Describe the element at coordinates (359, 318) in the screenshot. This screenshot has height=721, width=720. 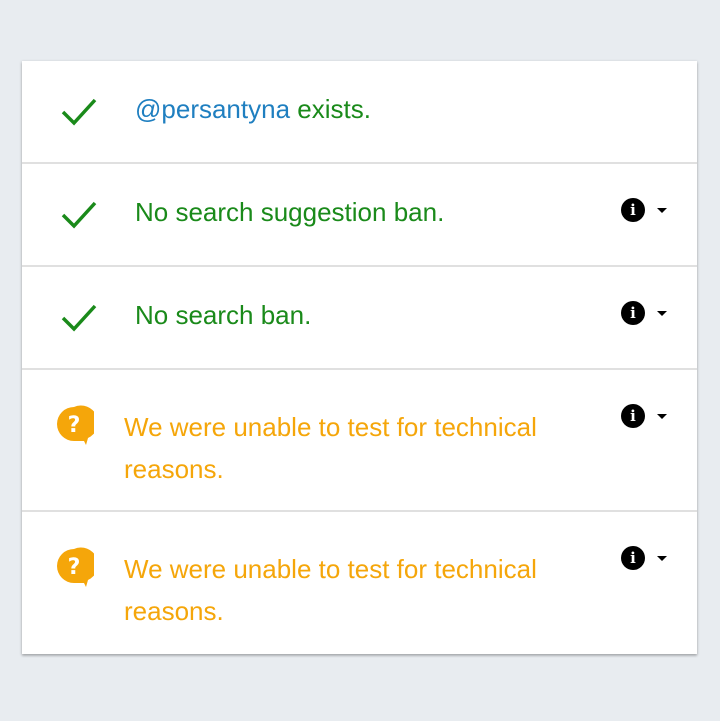
I see `result-row-search-ban: No search ban. i` at that location.